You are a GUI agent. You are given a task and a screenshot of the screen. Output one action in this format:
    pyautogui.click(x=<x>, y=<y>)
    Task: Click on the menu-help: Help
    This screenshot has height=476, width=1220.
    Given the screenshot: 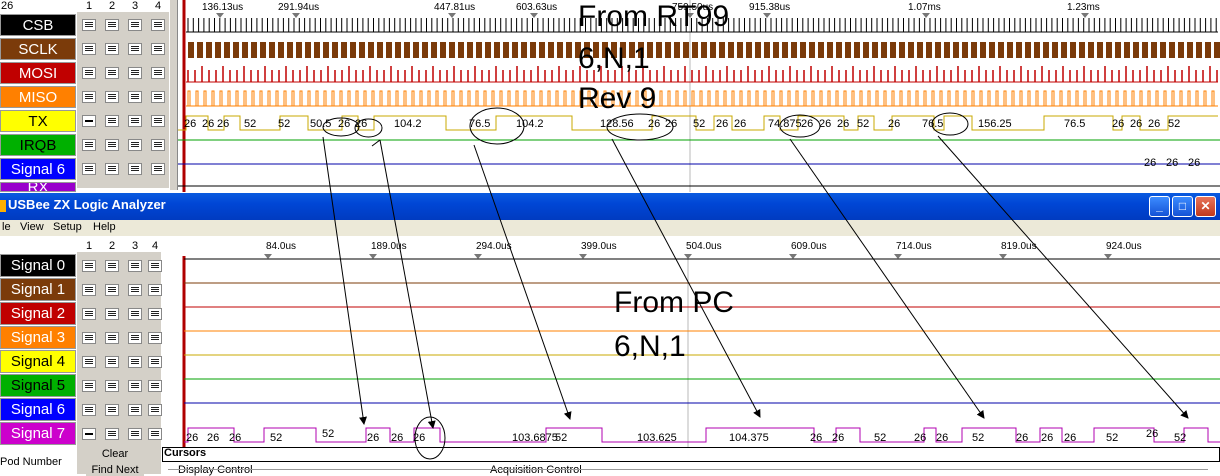 What is the action you would take?
    pyautogui.click(x=104, y=227)
    